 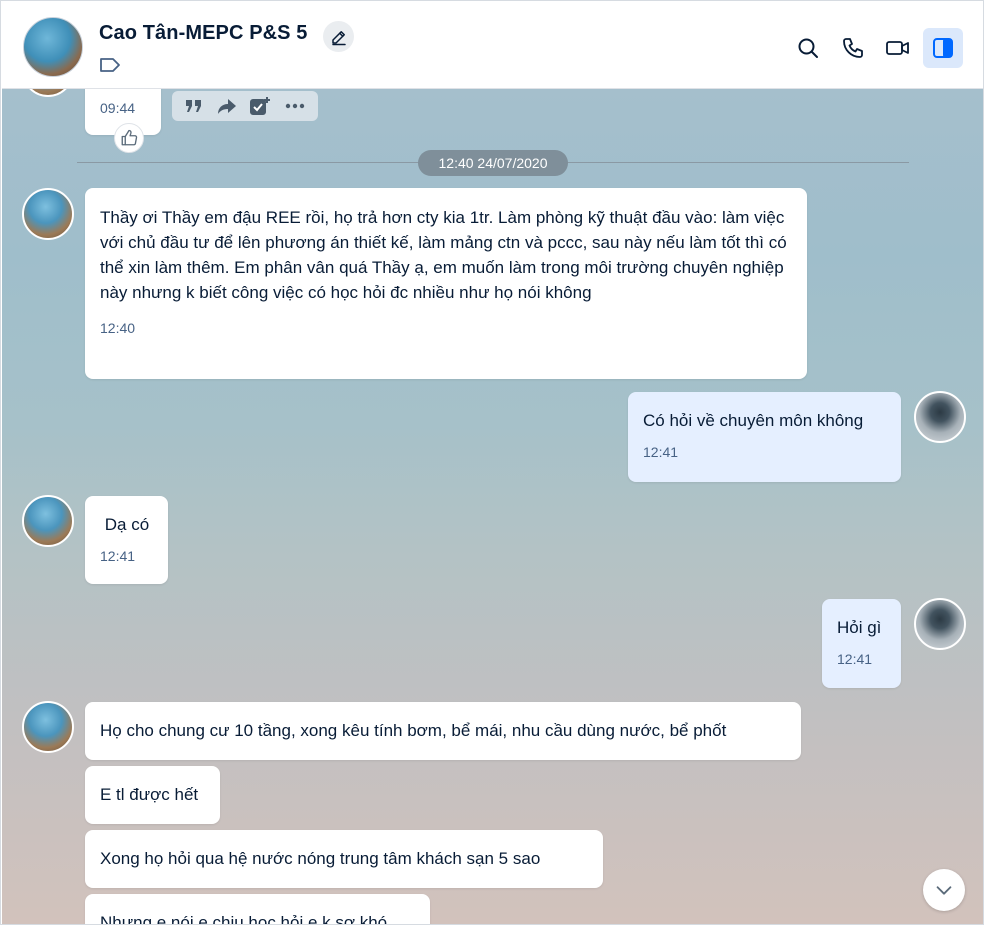 What do you see at coordinates (295, 106) in the screenshot?
I see `more-options-icon` at bounding box center [295, 106].